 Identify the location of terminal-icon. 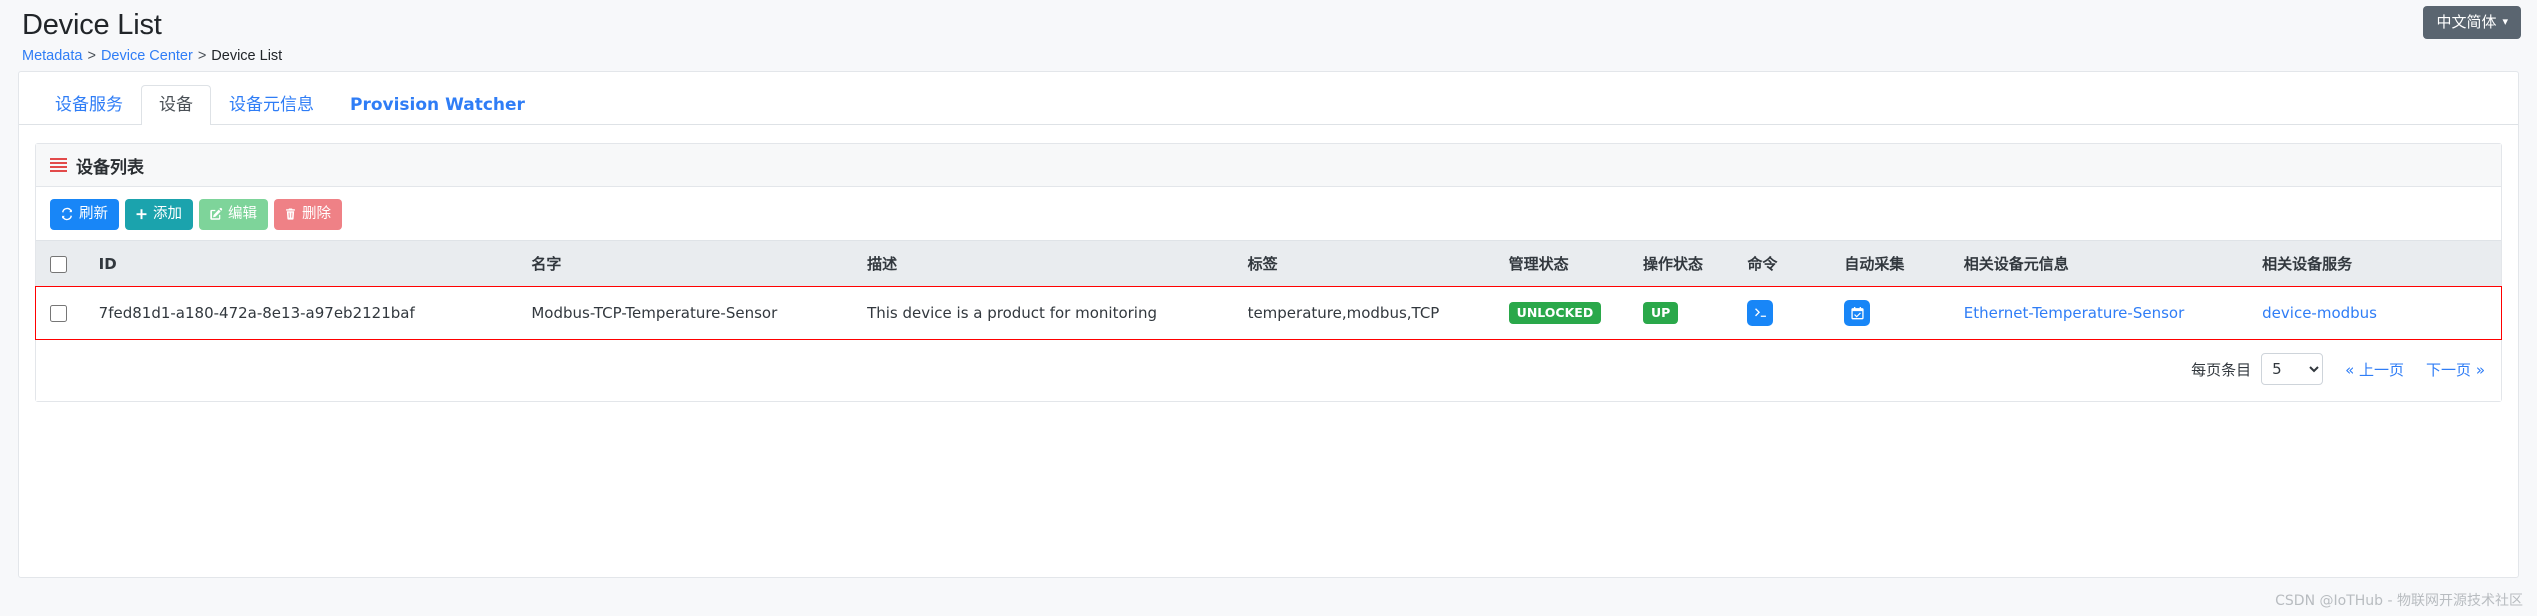
(1760, 313).